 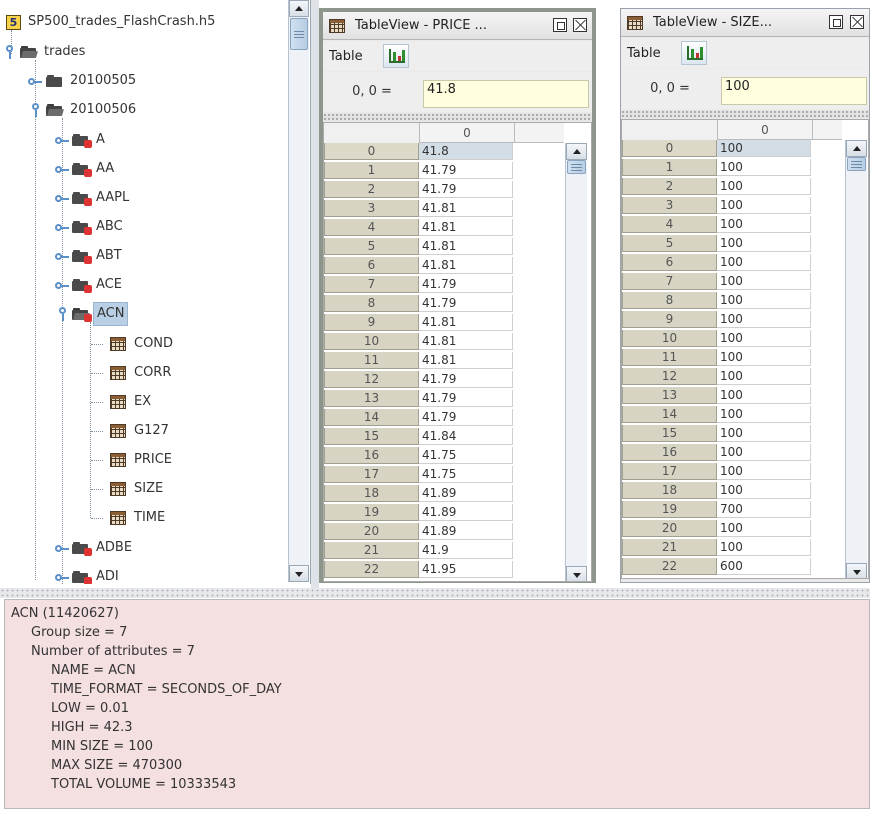 I want to click on table-cell: 41.95, so click(x=466, y=569).